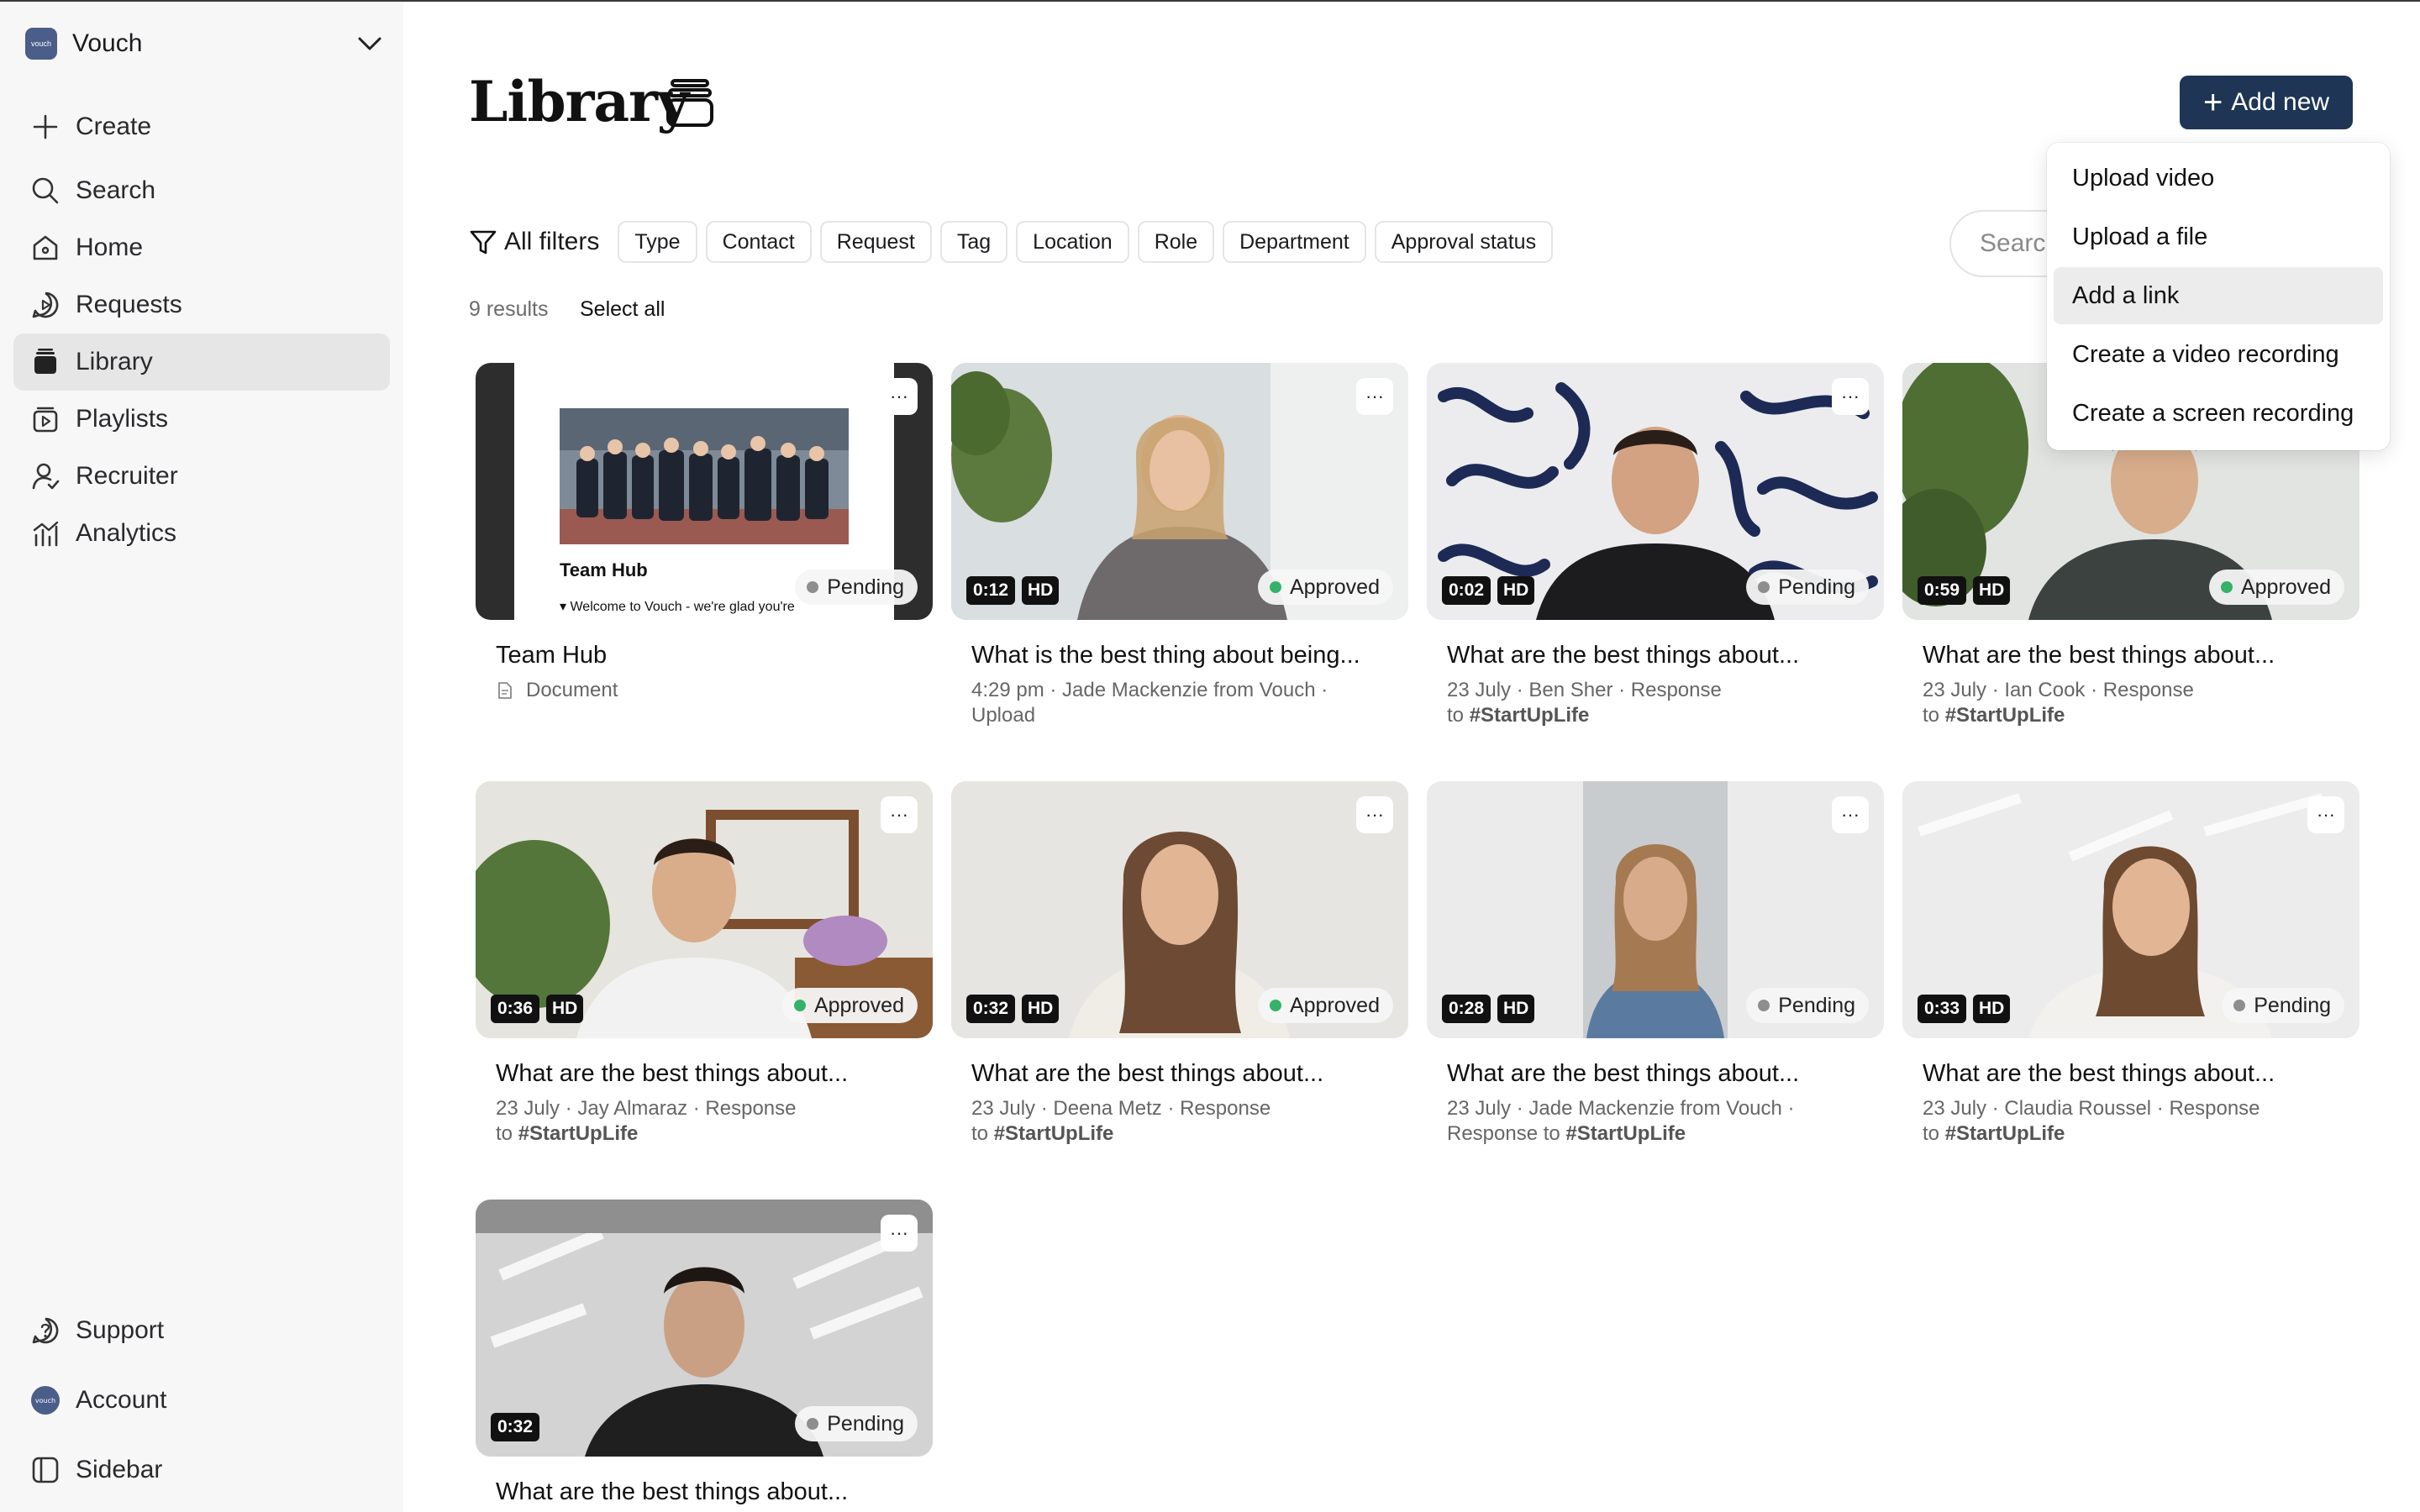 The image size is (2420, 1512). What do you see at coordinates (509, 309) in the screenshot?
I see `results-count: 9 results` at bounding box center [509, 309].